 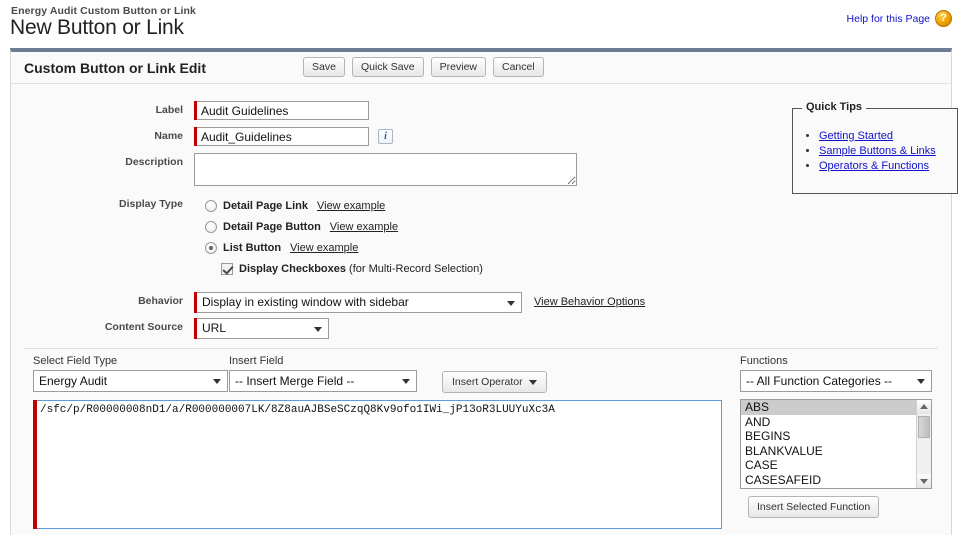 I want to click on name-input, so click(x=283, y=136).